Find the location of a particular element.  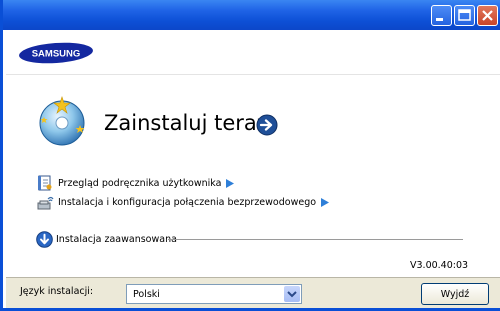

samsung-logo: SAMSUNG is located at coordinates (56, 53).